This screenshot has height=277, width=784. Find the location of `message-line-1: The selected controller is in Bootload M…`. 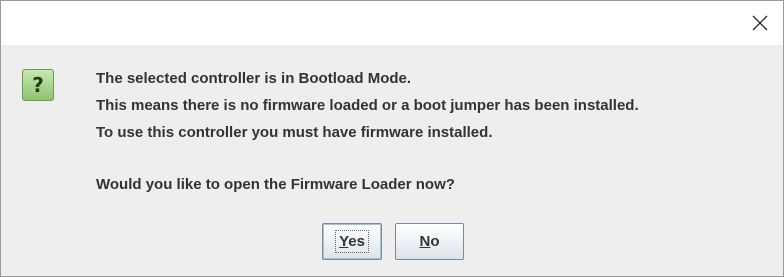

message-line-1: The selected controller is in Bootload M… is located at coordinates (254, 78).